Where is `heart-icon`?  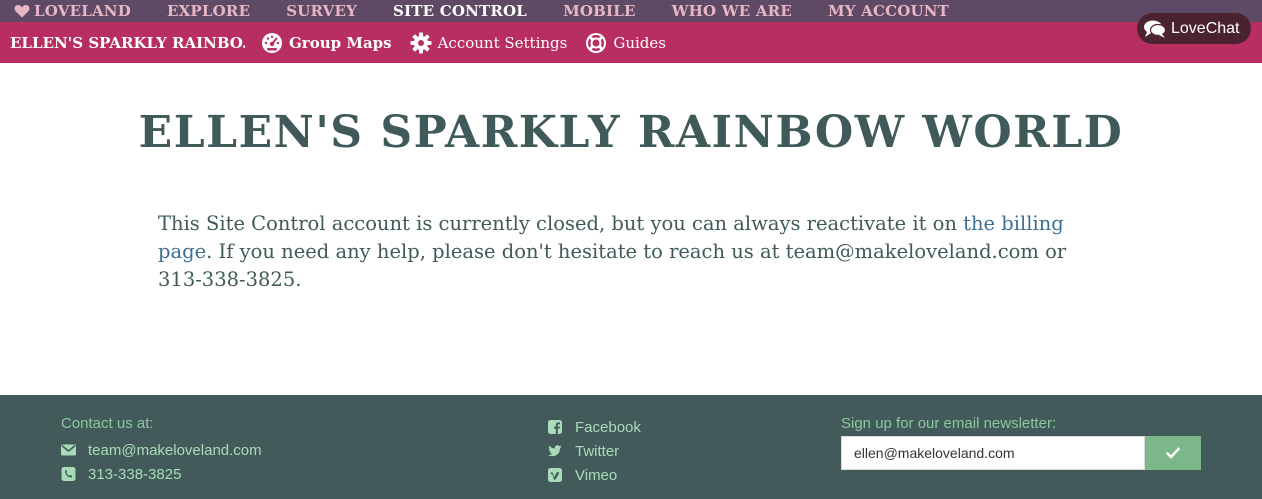
heart-icon is located at coordinates (22, 11).